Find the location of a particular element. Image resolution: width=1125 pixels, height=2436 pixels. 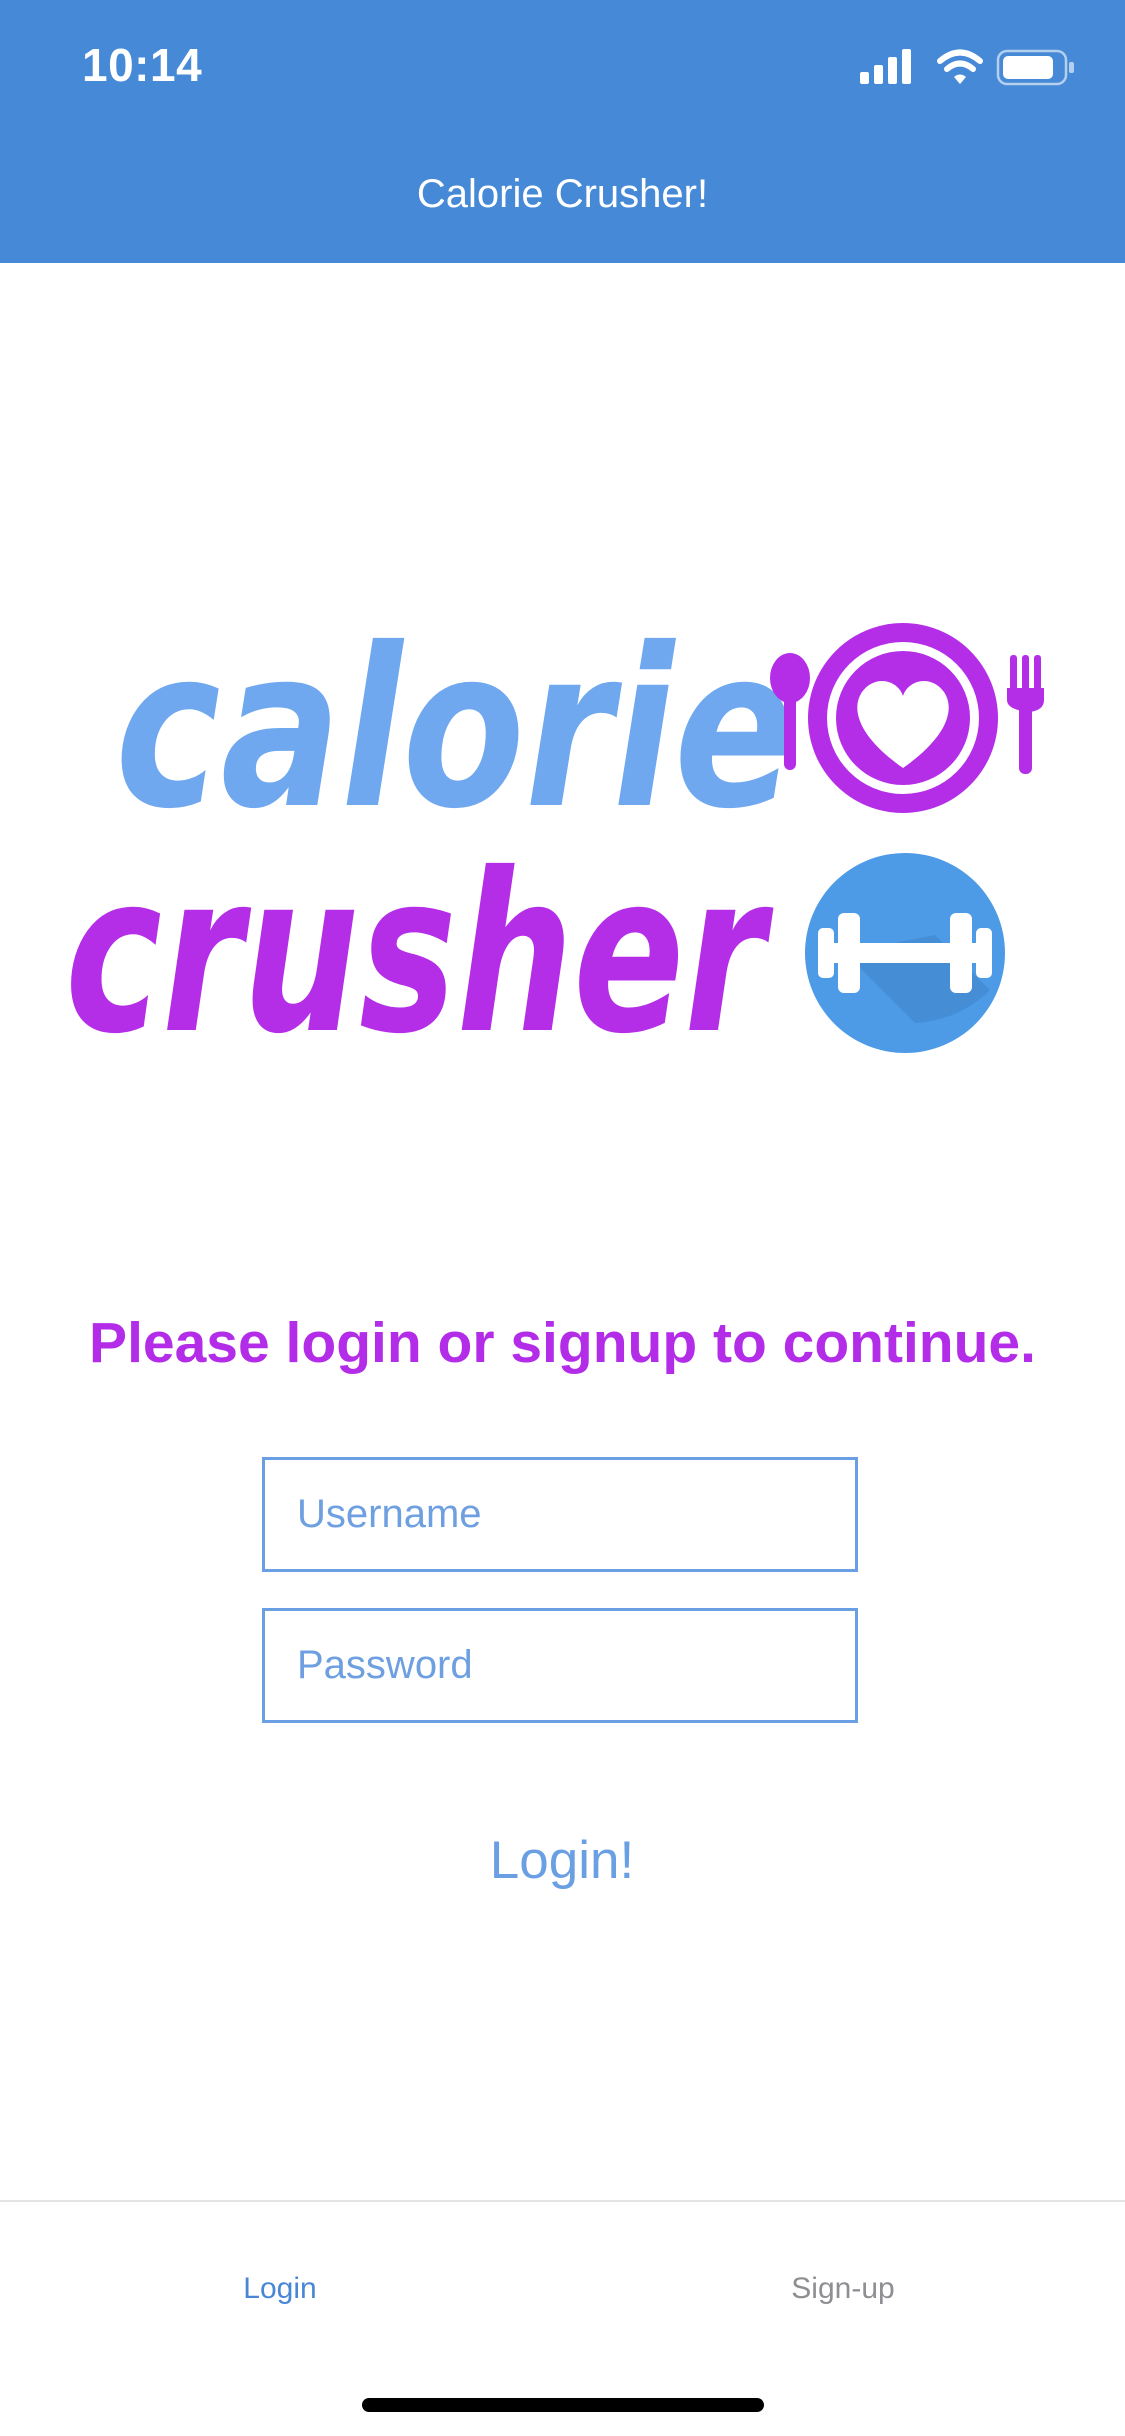

username-input is located at coordinates (560, 1514).